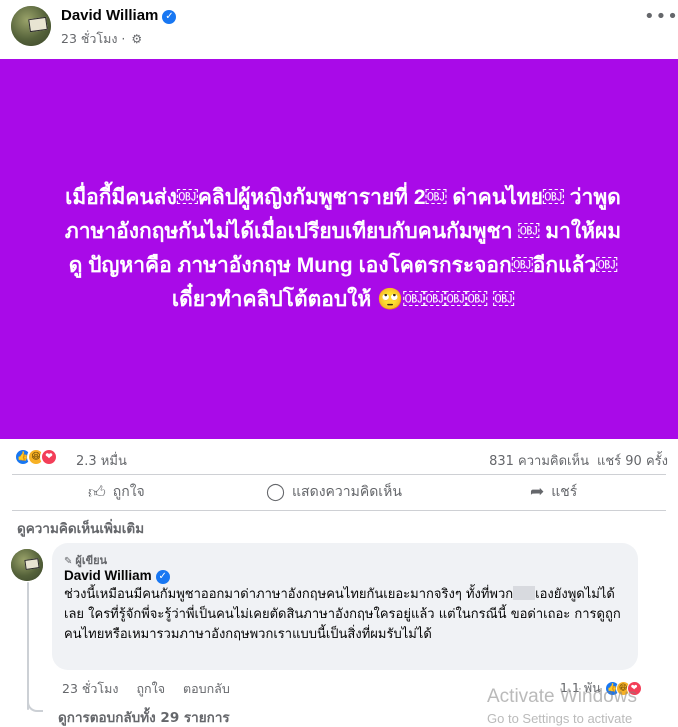 The image size is (678, 727). Describe the element at coordinates (128, 492) in the screenshot. I see `like-label: ถูกใจ` at that location.